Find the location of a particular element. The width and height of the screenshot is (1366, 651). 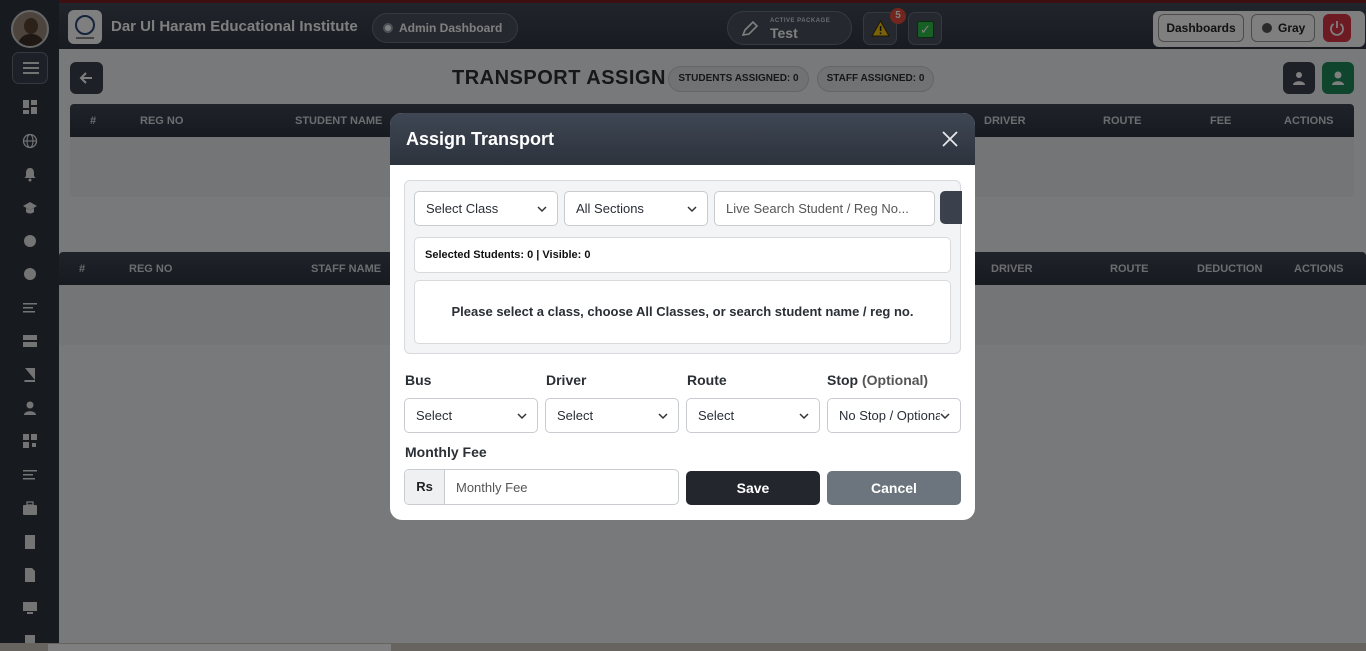

stop-label-group: Stop (Optional) is located at coordinates (877, 380).